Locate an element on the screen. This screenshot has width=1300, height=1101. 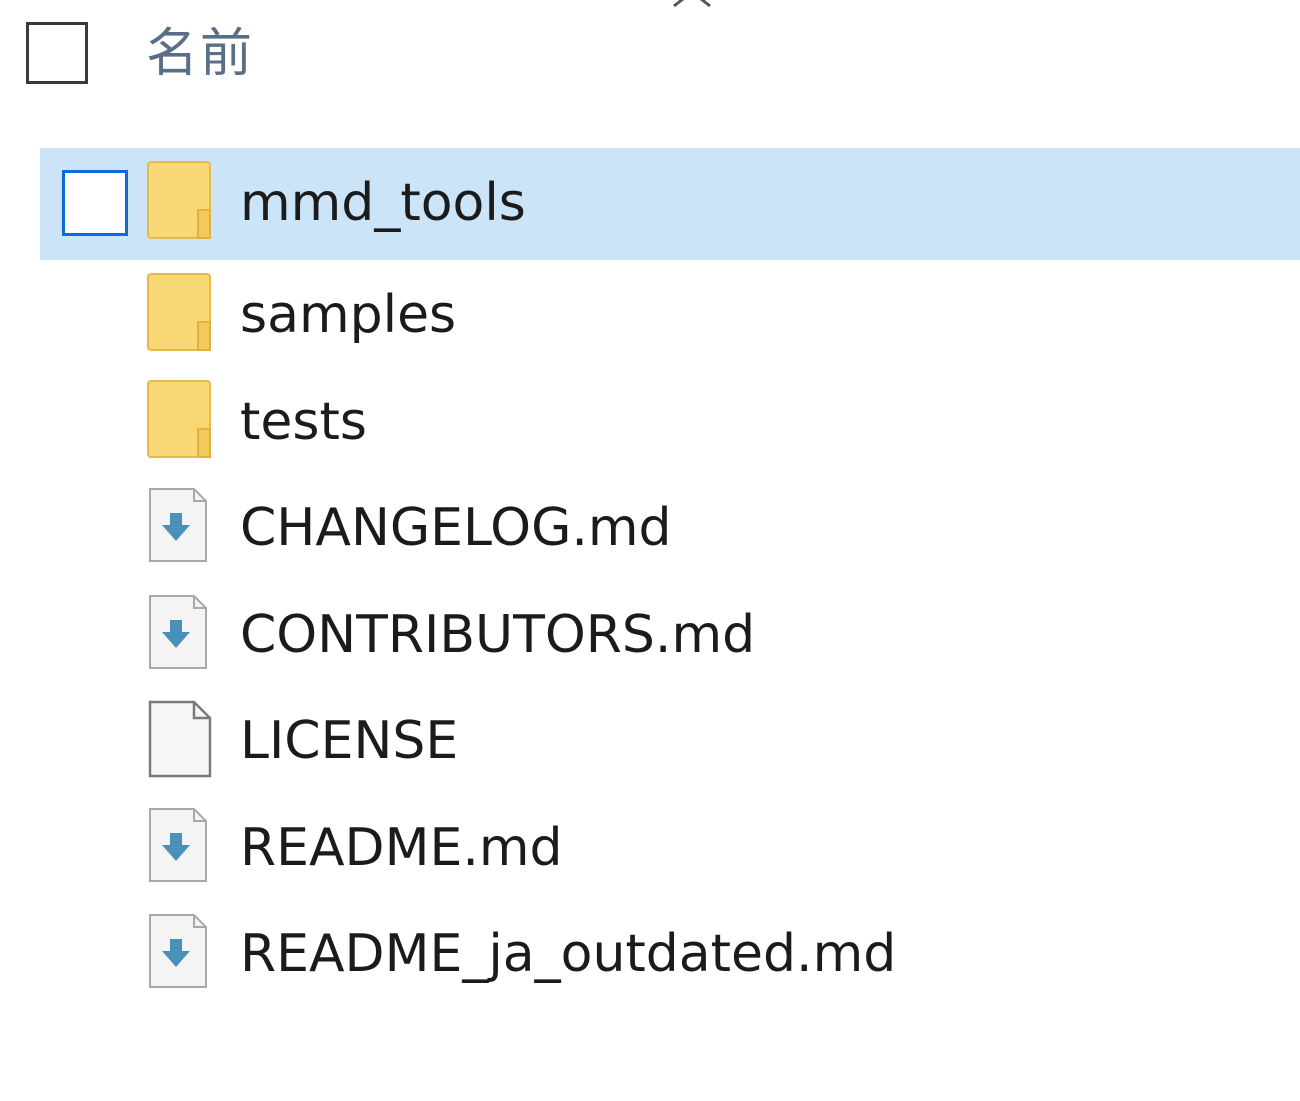
file-name: tests is located at coordinates (303, 421).